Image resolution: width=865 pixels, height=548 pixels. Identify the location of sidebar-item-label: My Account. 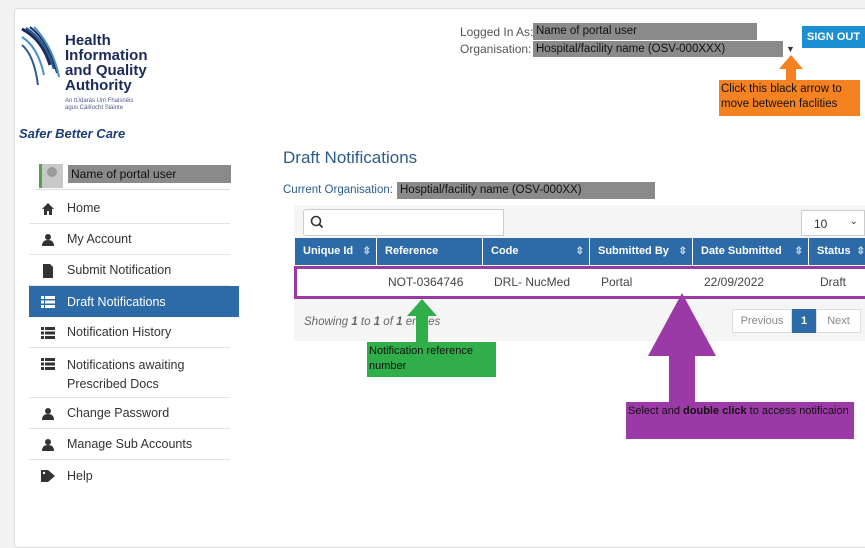
(99, 239).